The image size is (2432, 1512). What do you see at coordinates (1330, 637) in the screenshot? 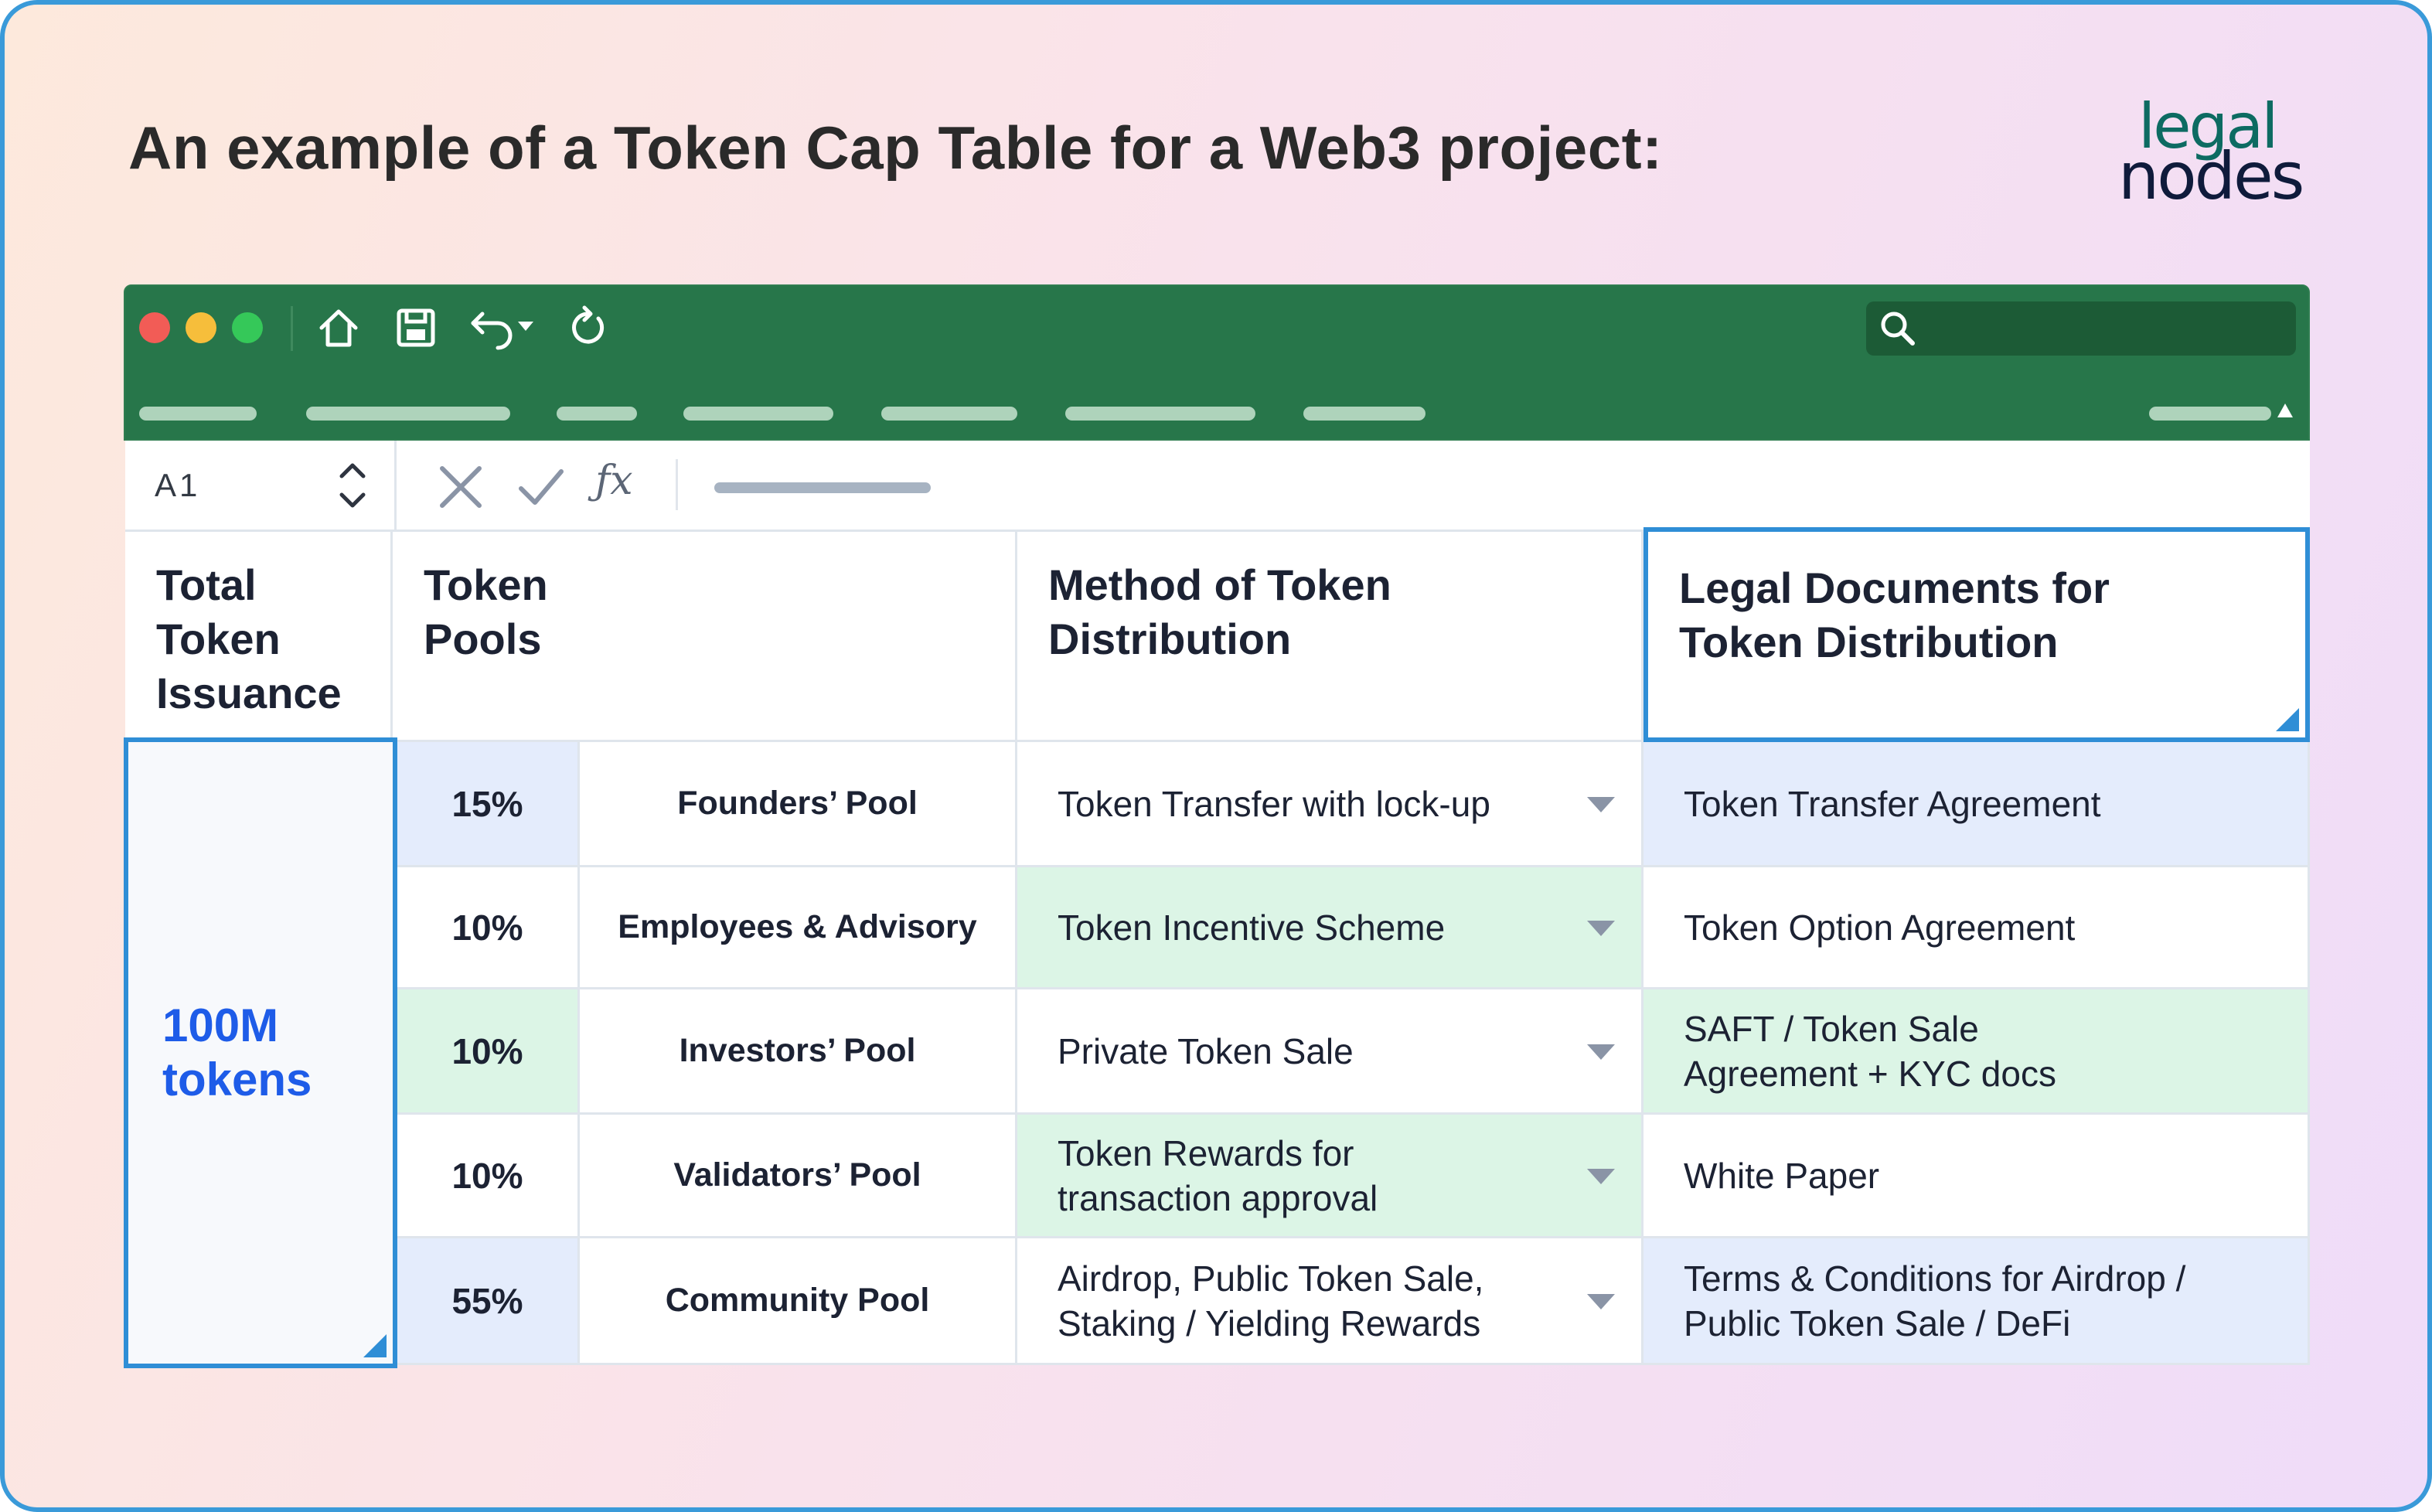
I see `header-method: Method of Token Distribution` at bounding box center [1330, 637].